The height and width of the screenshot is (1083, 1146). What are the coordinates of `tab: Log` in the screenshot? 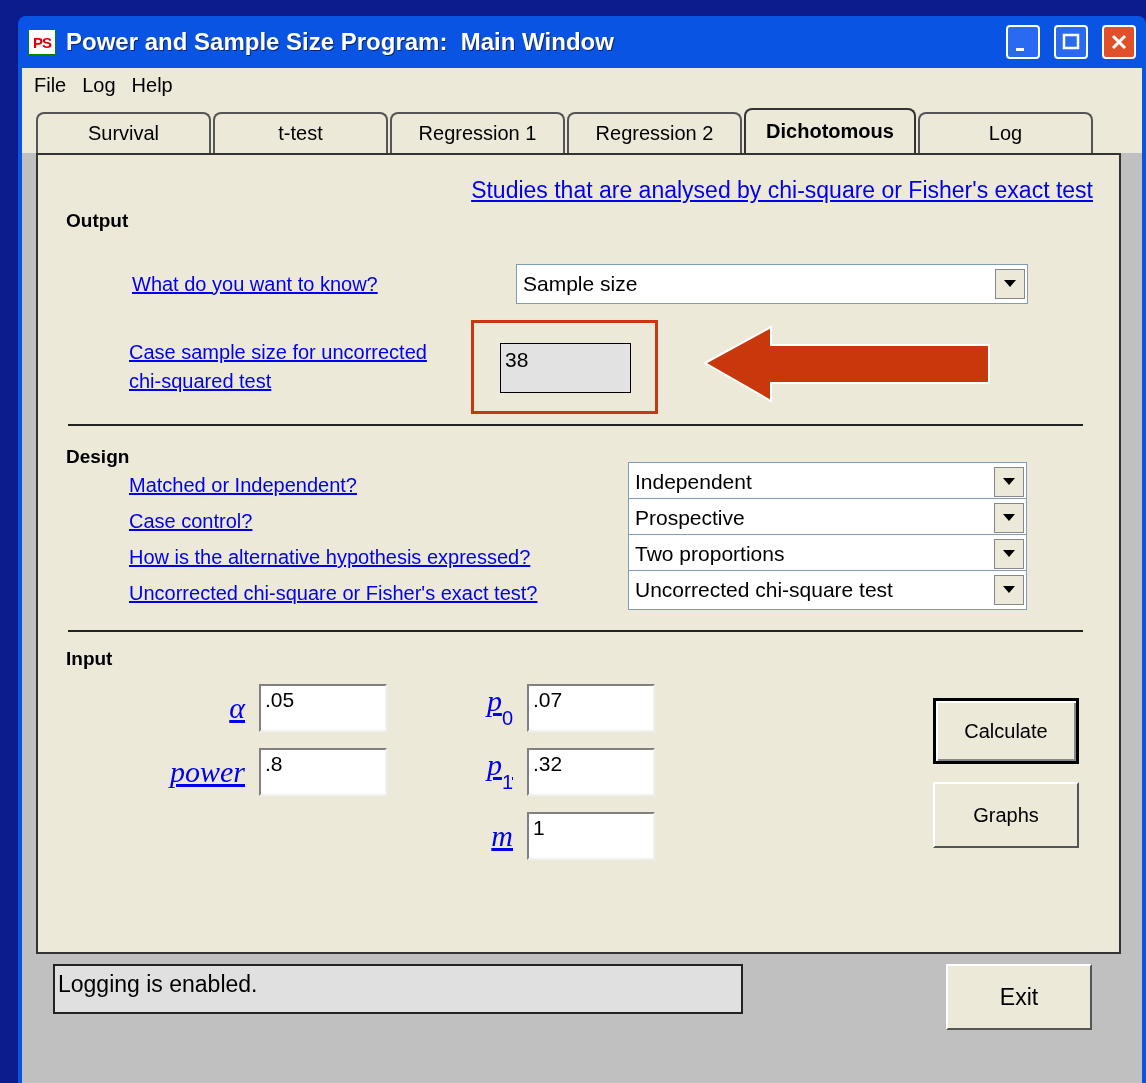 It's located at (1005, 132).